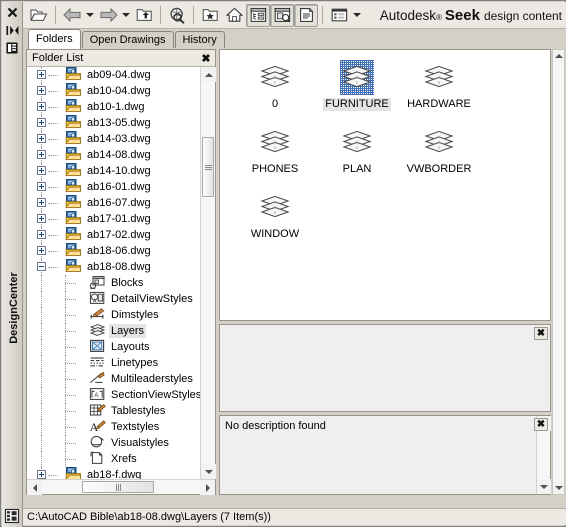 This screenshot has height=527, width=566. What do you see at coordinates (234, 15) in the screenshot?
I see `home-button` at bounding box center [234, 15].